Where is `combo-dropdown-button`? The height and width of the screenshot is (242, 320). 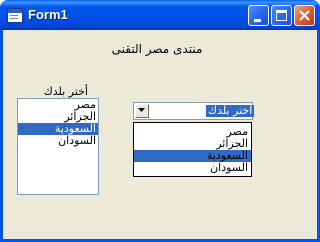 combo-dropdown-button is located at coordinates (142, 111).